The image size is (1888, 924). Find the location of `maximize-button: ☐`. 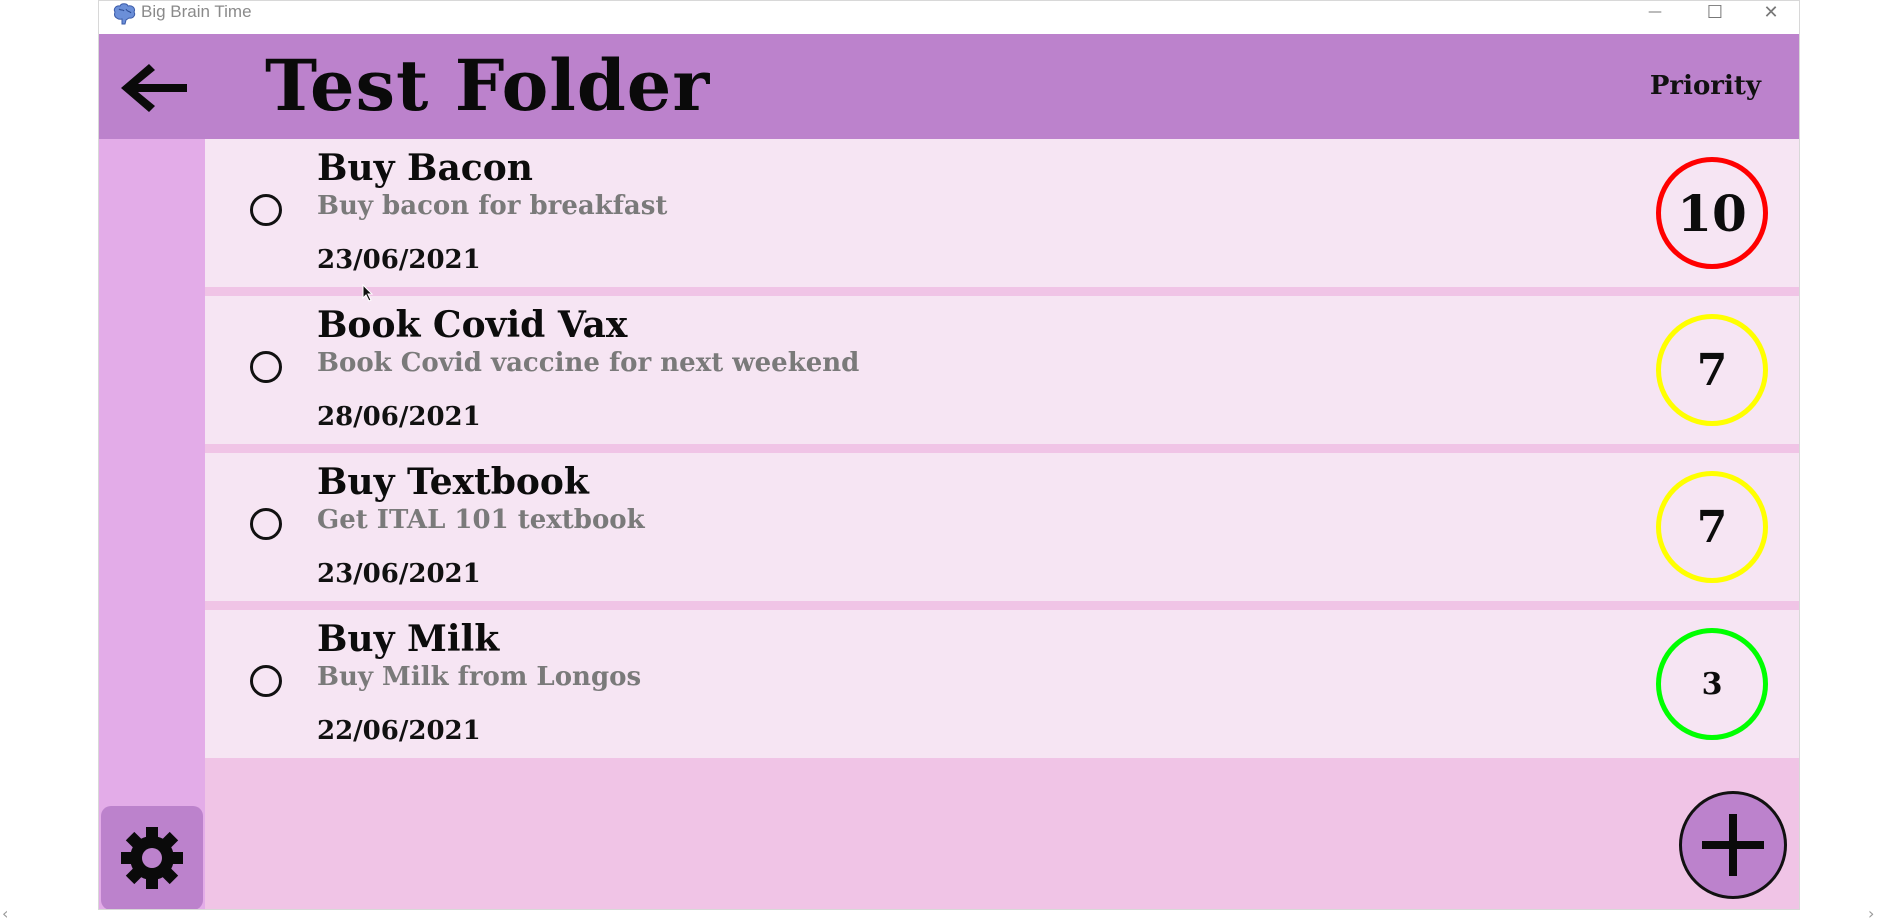

maximize-button: ☐ is located at coordinates (1715, 12).